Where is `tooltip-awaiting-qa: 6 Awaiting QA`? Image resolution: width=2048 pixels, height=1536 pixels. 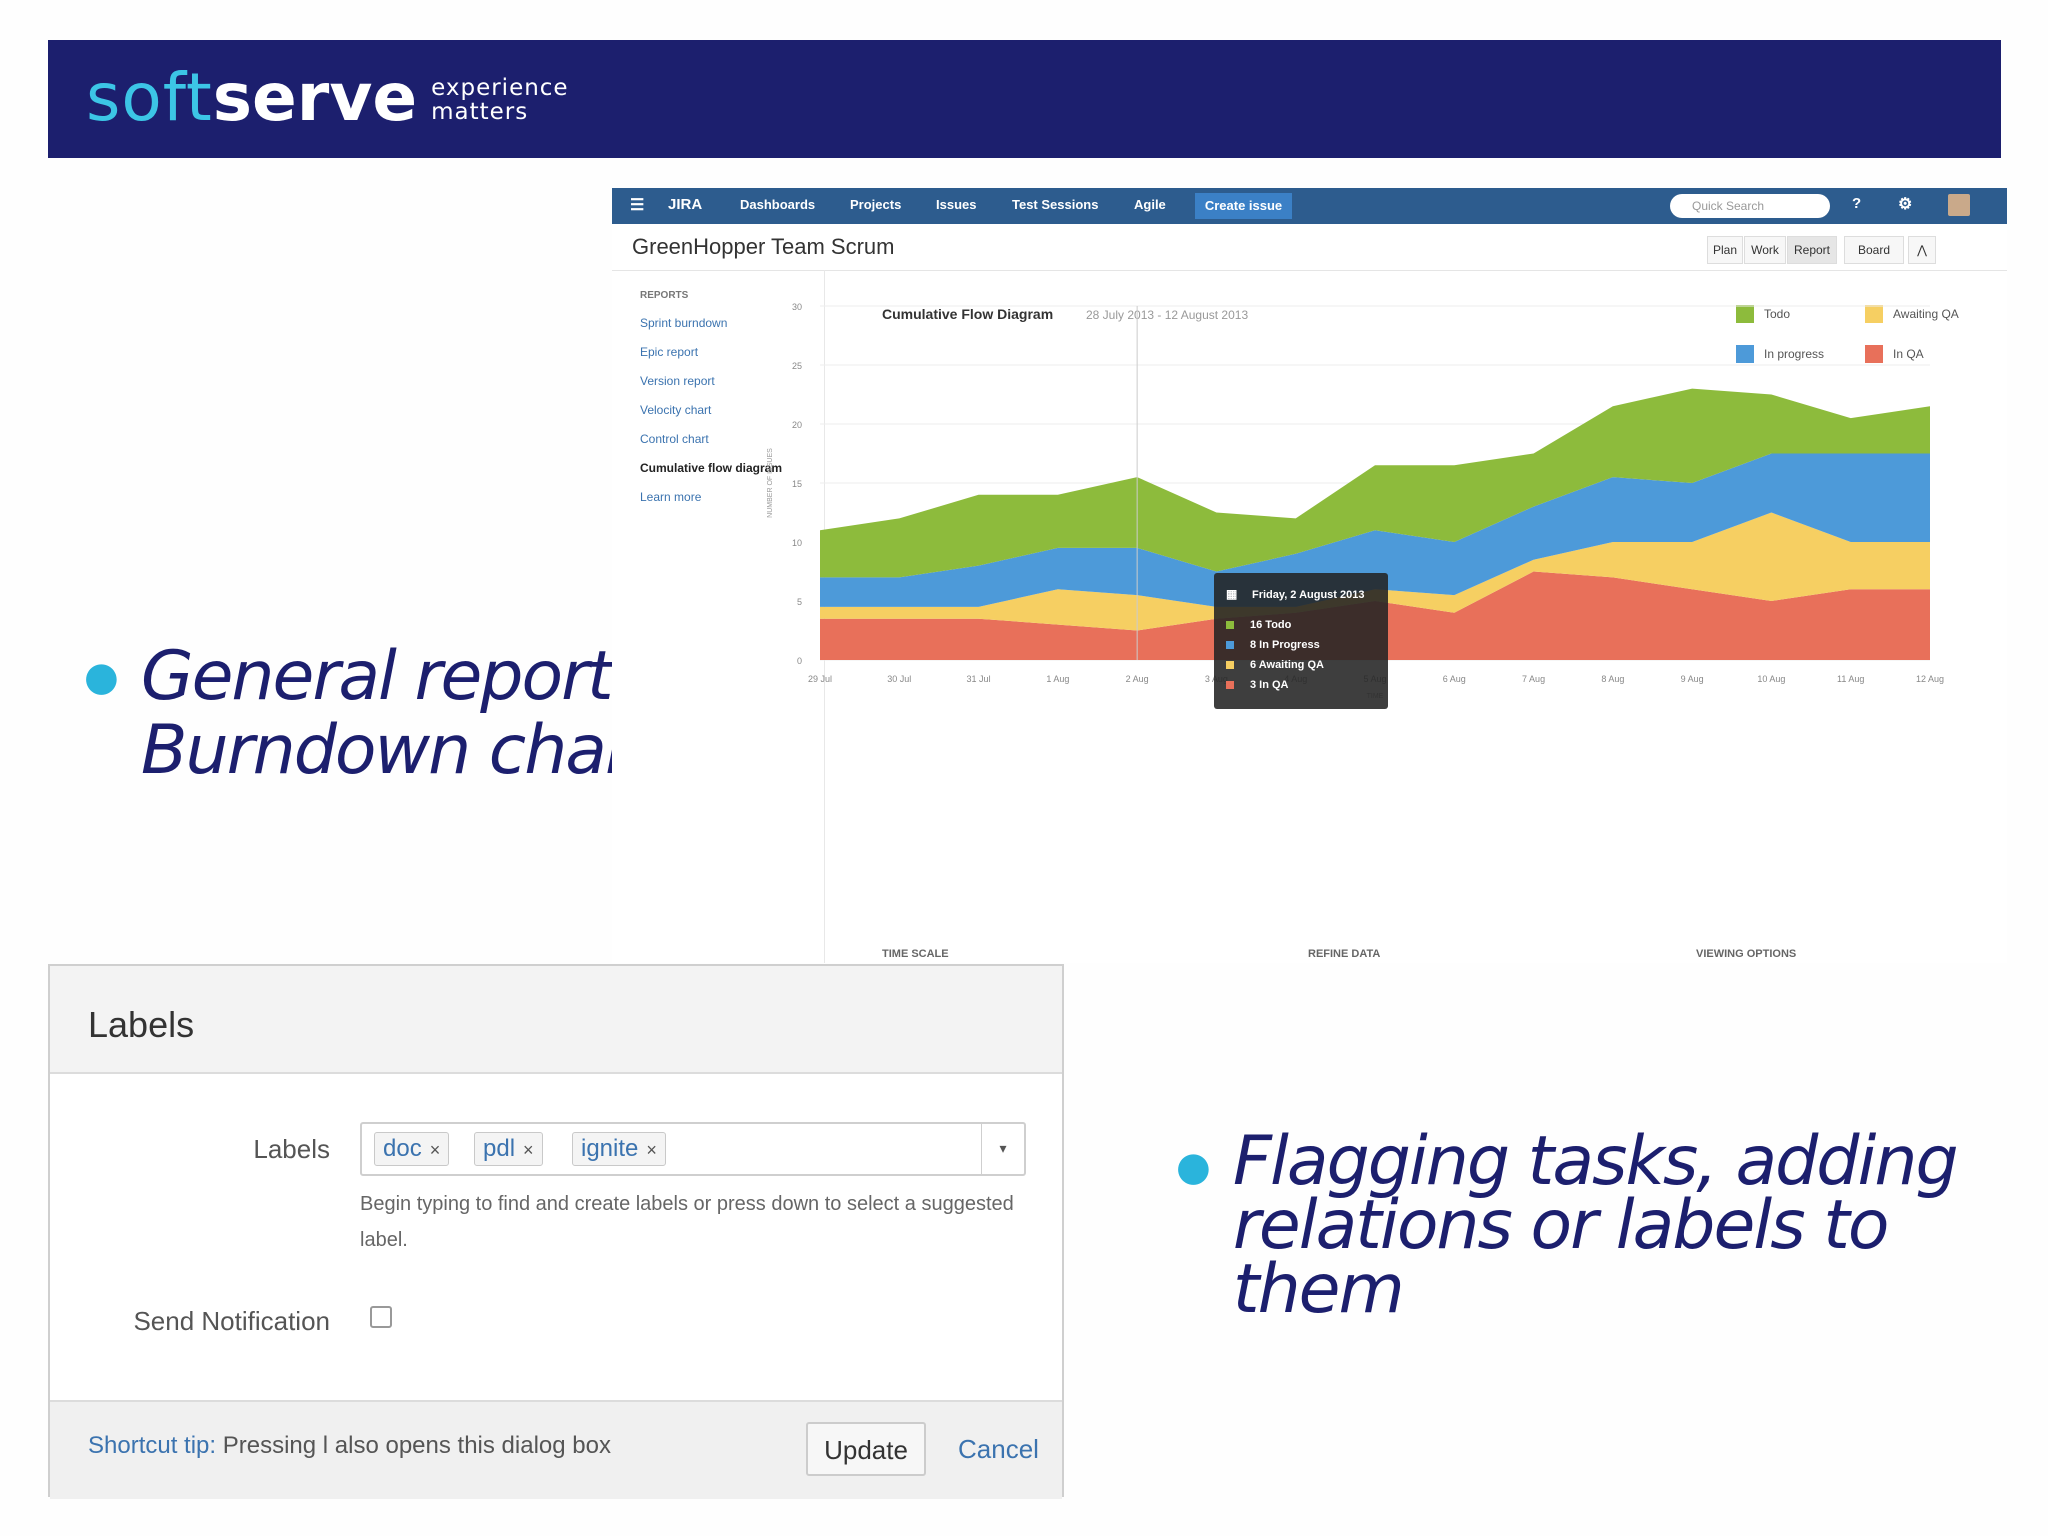 tooltip-awaiting-qa: 6 Awaiting QA is located at coordinates (1287, 665).